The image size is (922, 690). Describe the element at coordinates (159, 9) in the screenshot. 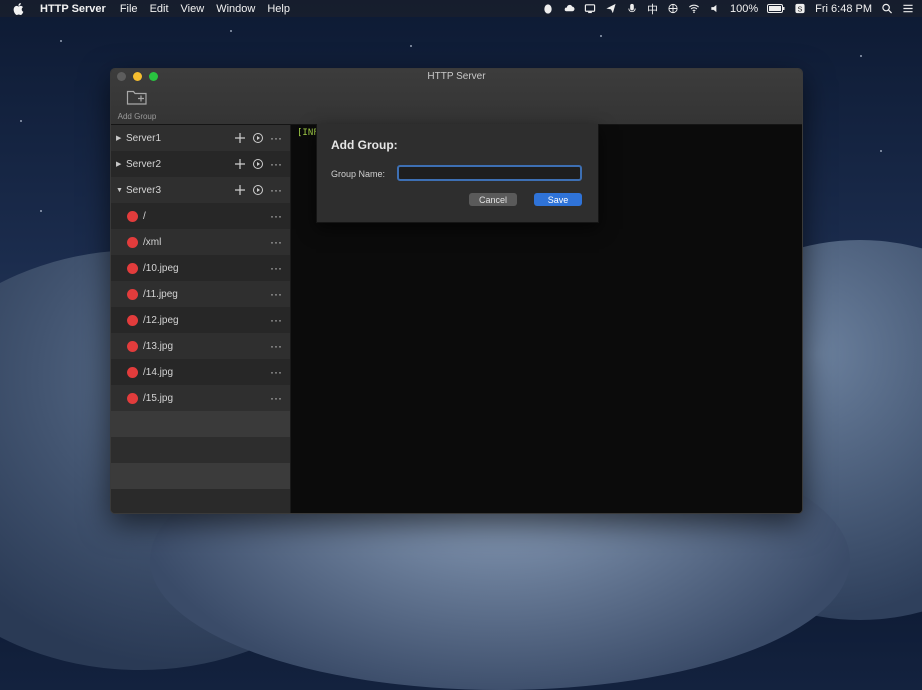

I see `menu-edit: Edit` at that location.